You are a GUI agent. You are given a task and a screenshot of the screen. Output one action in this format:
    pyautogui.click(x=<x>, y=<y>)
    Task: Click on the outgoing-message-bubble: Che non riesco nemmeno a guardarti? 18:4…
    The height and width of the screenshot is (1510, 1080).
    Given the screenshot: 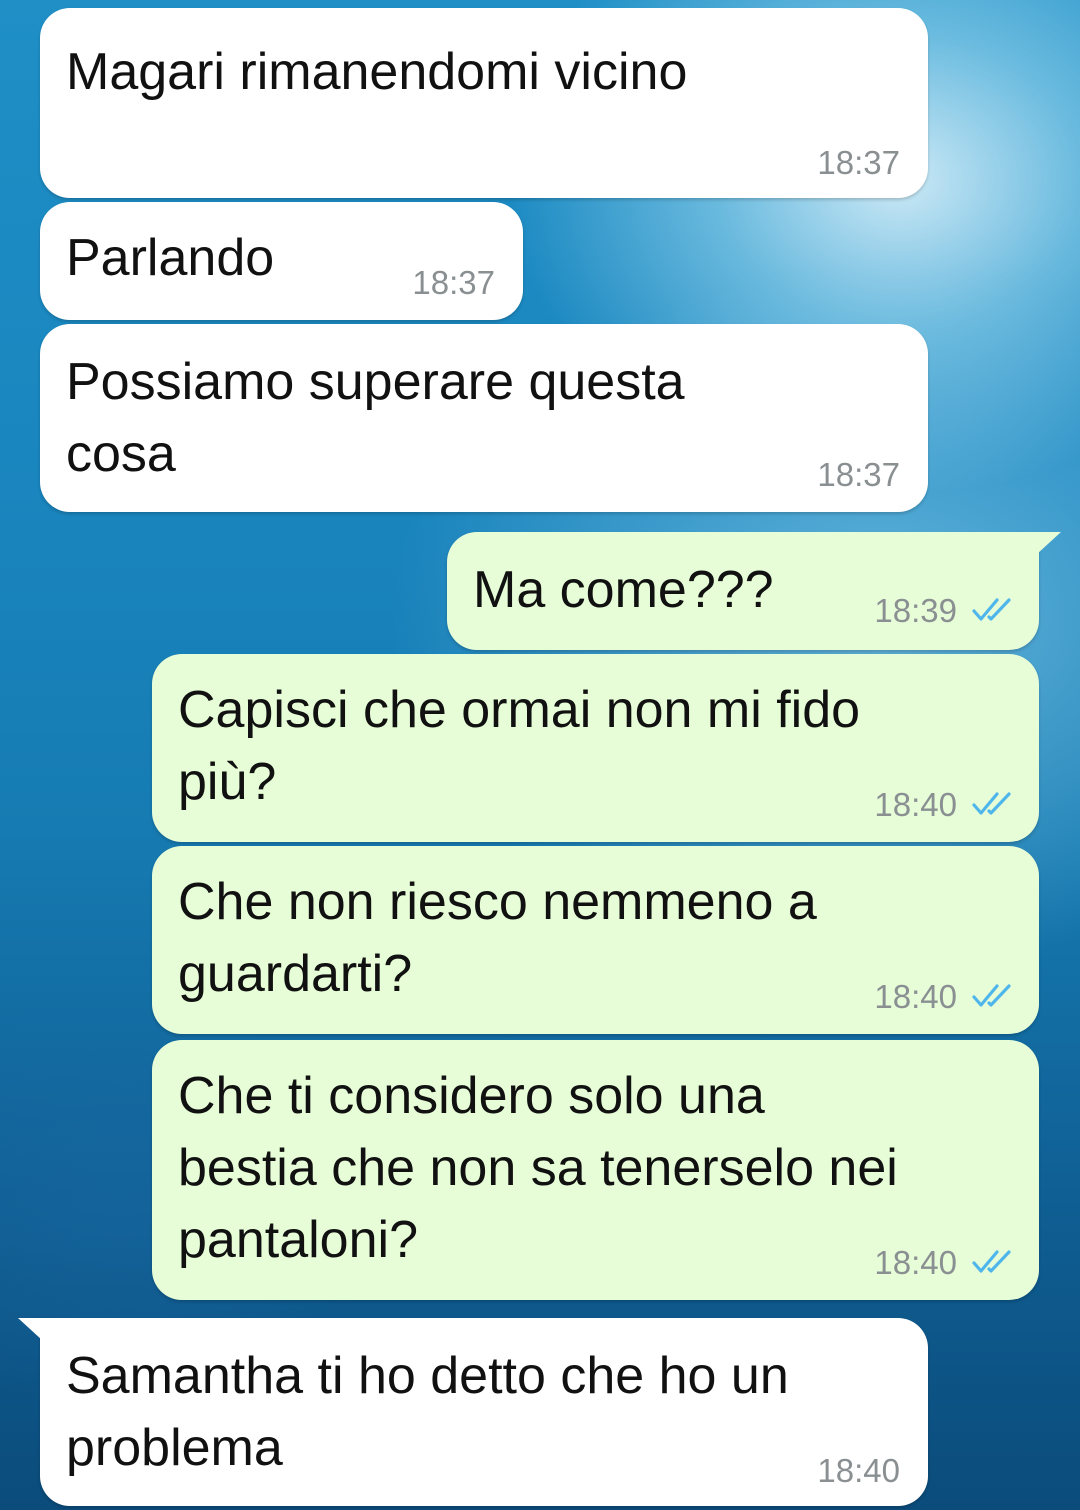 What is the action you would take?
    pyautogui.click(x=595, y=940)
    